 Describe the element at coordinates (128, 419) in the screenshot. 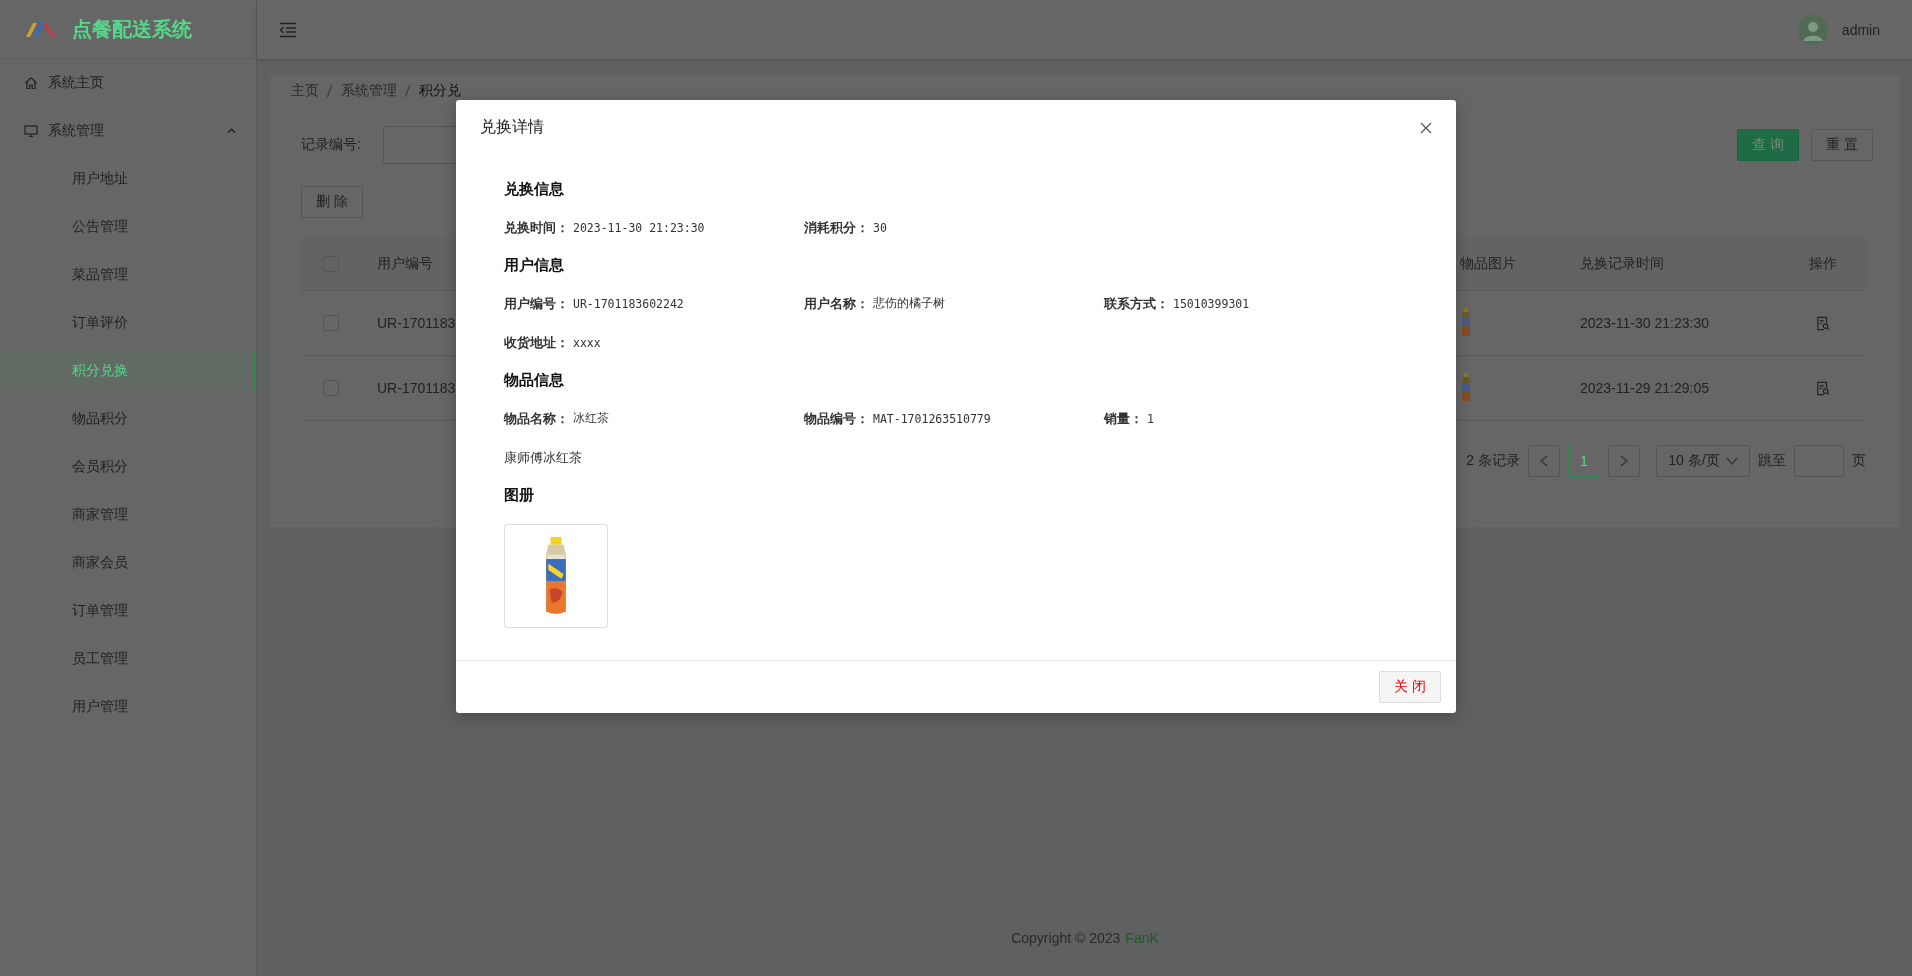

I see `menu-item: 物品积分` at that location.